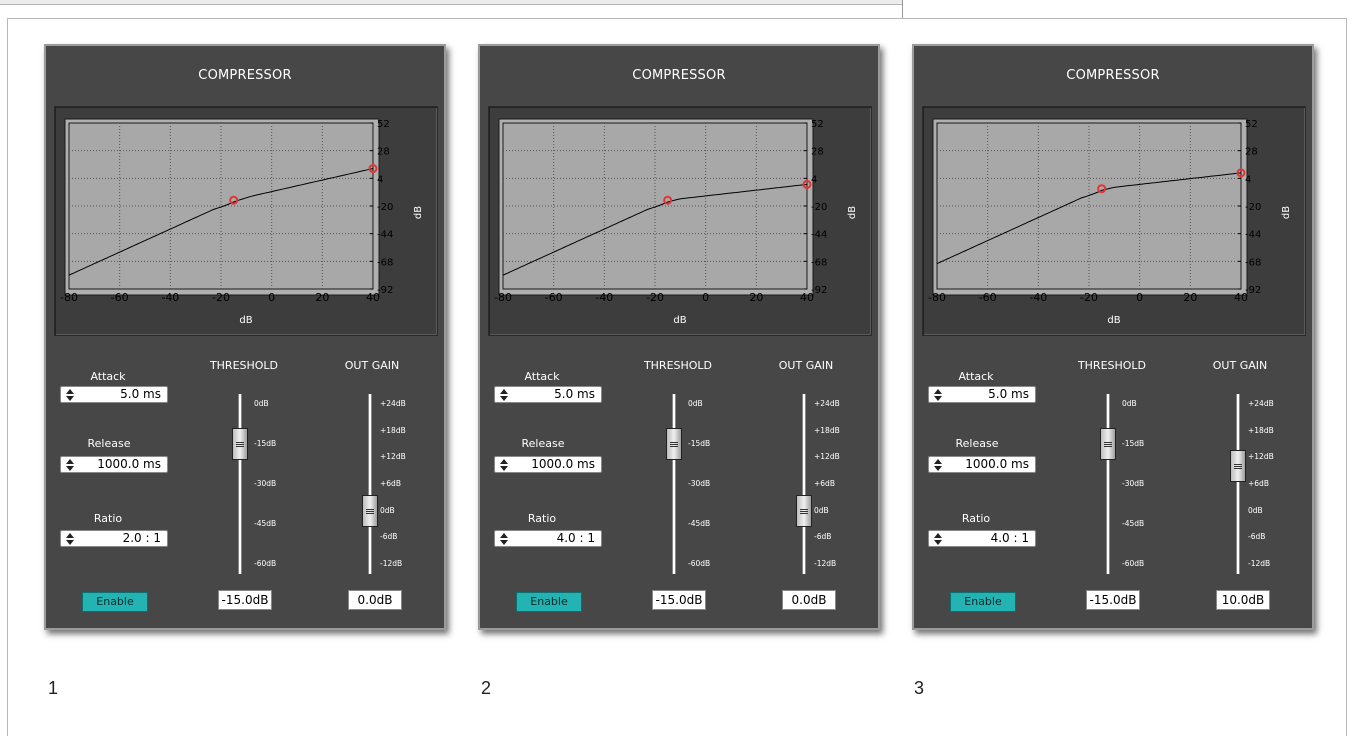 The width and height of the screenshot is (1354, 736). Describe the element at coordinates (114, 538) in the screenshot. I see `ratio-spinbox: 2.0 : 1` at that location.